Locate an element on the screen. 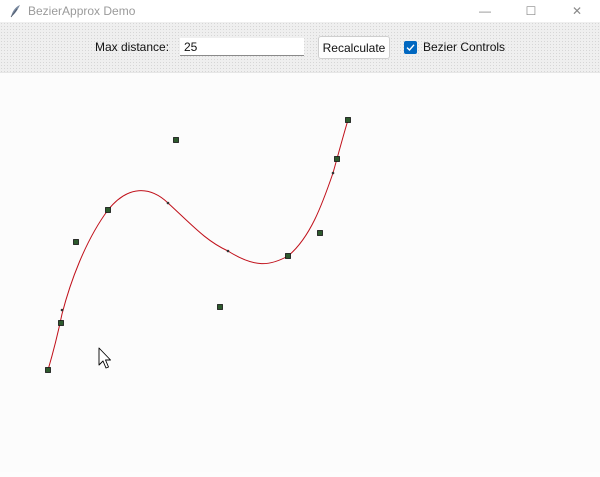  close-button: ✕ is located at coordinates (577, 11).